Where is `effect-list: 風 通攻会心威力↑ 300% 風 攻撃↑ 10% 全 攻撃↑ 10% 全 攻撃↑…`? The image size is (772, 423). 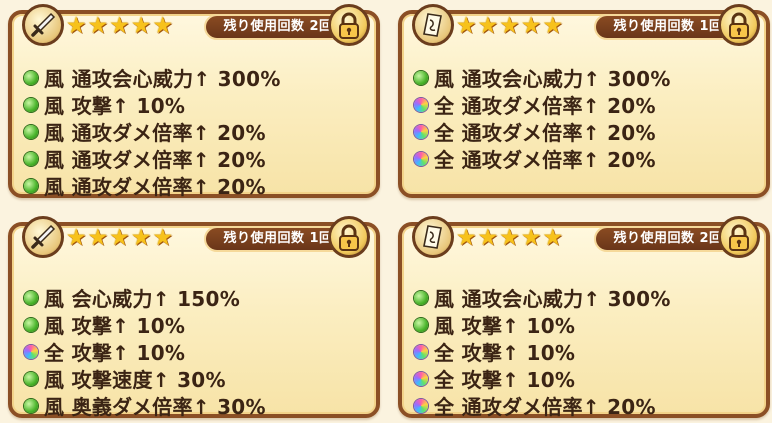
effect-list: 風 通攻会心威力↑ 300% 風 攻撃↑ 10% 全 攻撃↑ 10% 全 攻撃↑… is located at coordinates (584, 351).